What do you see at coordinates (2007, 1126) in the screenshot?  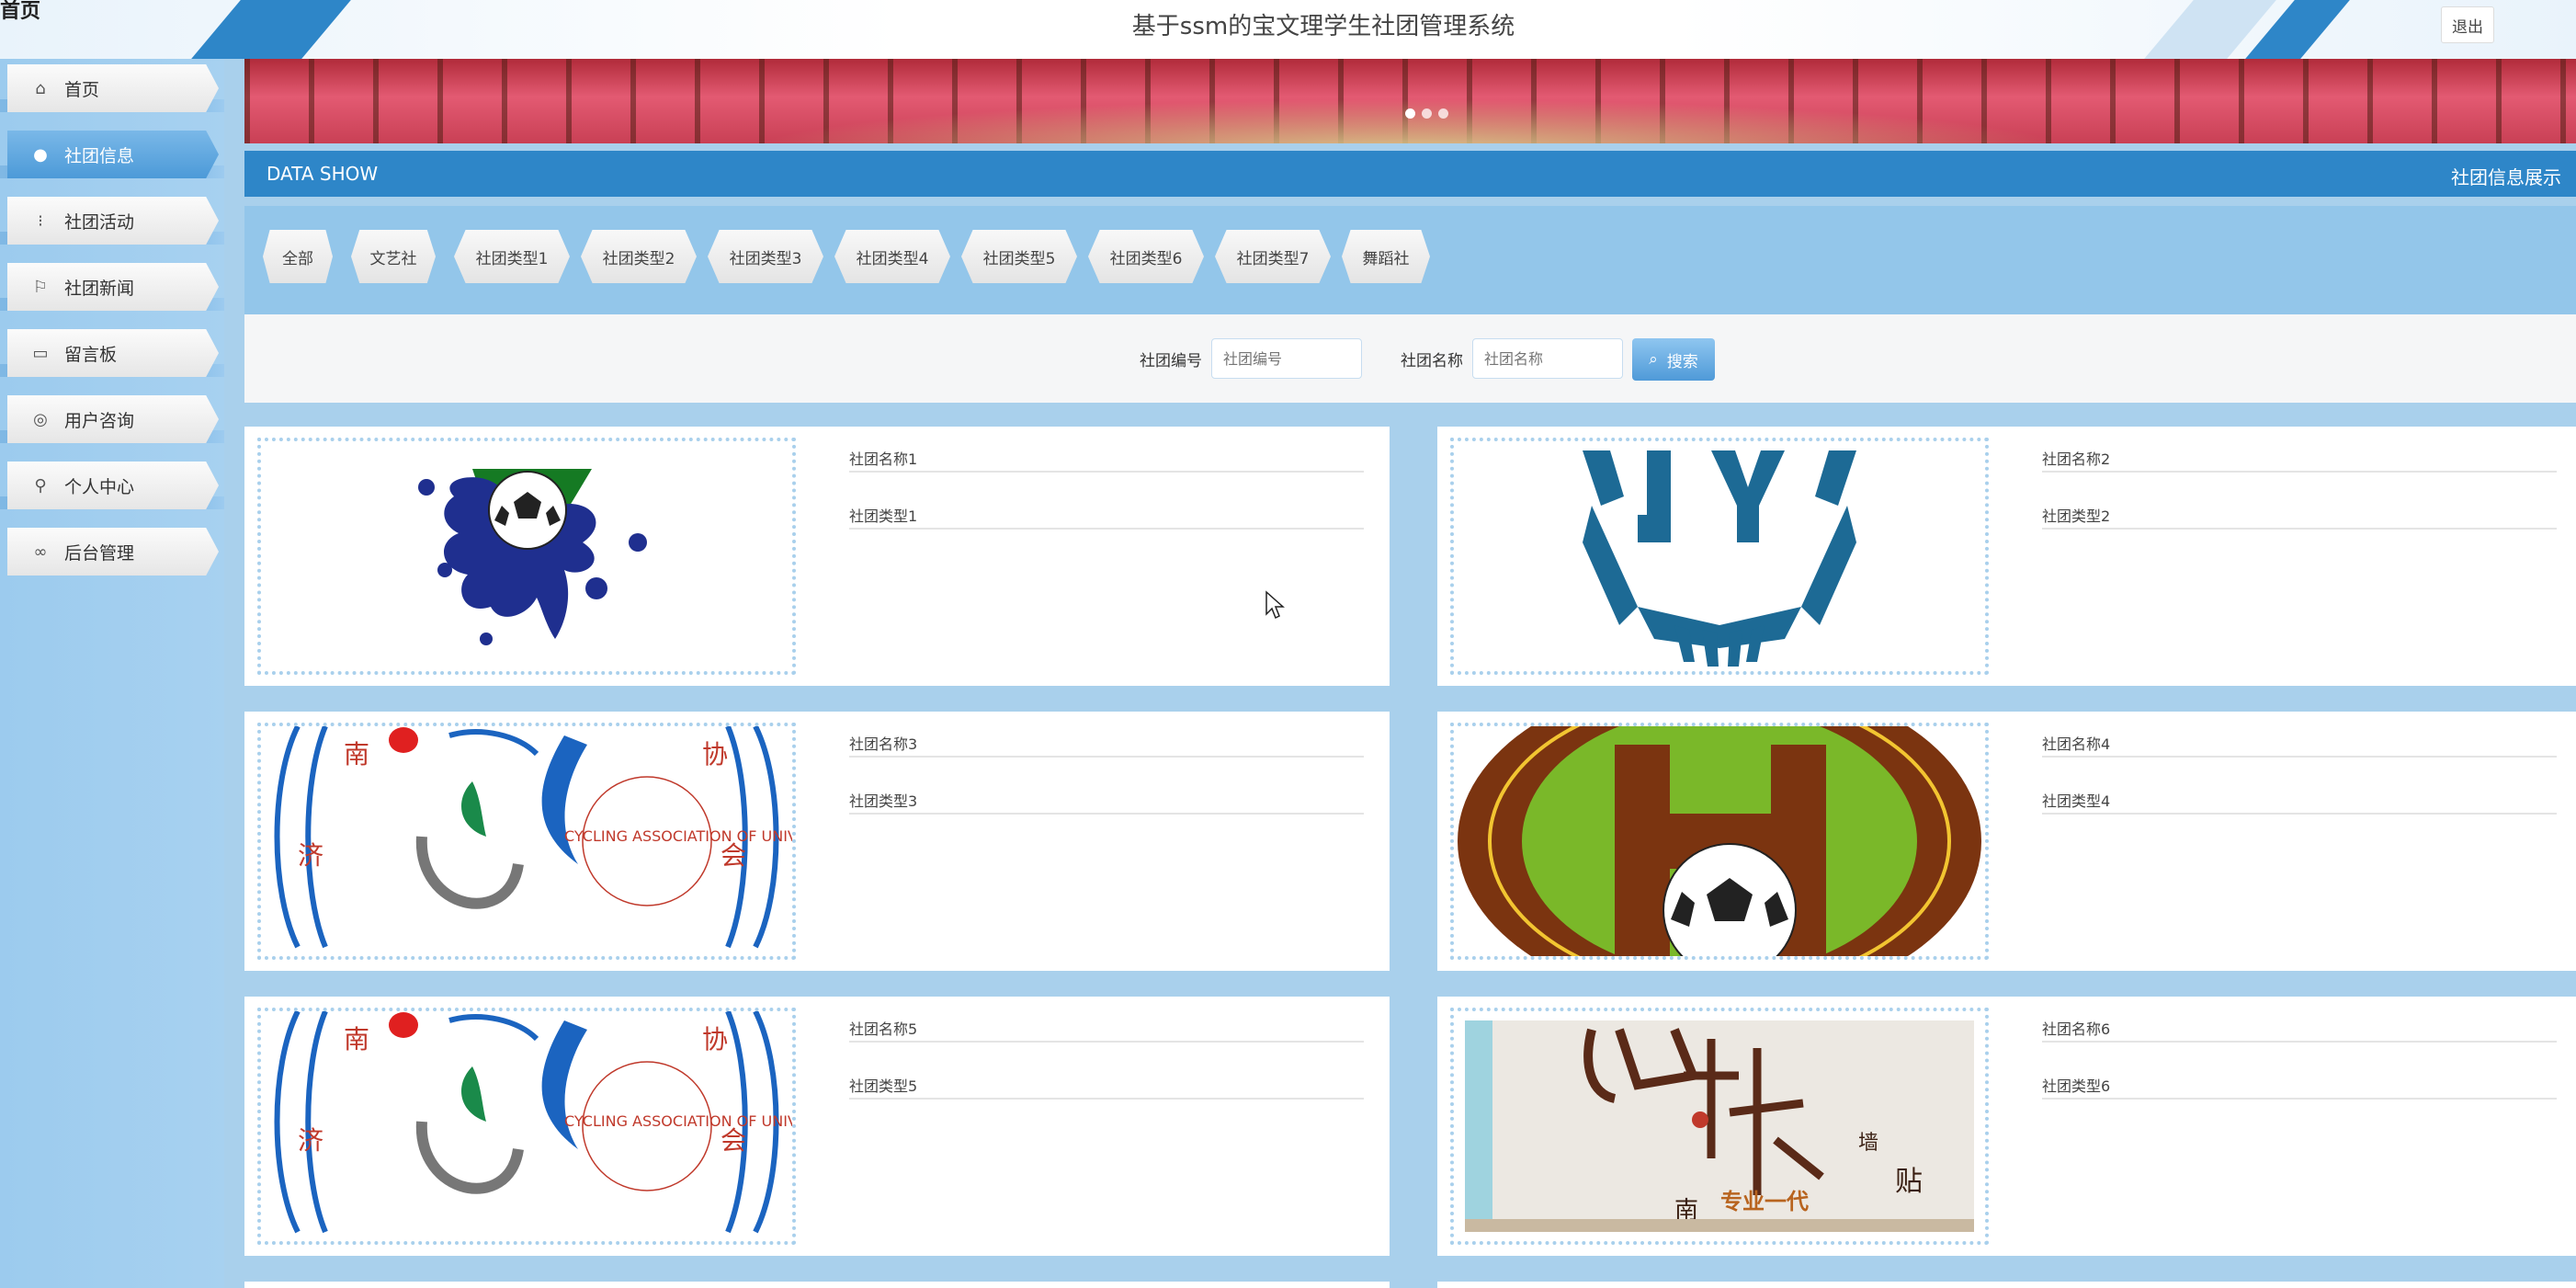 I see `club-card: 南 专业一代 墙 贴 社团名称6 社团类型6` at bounding box center [2007, 1126].